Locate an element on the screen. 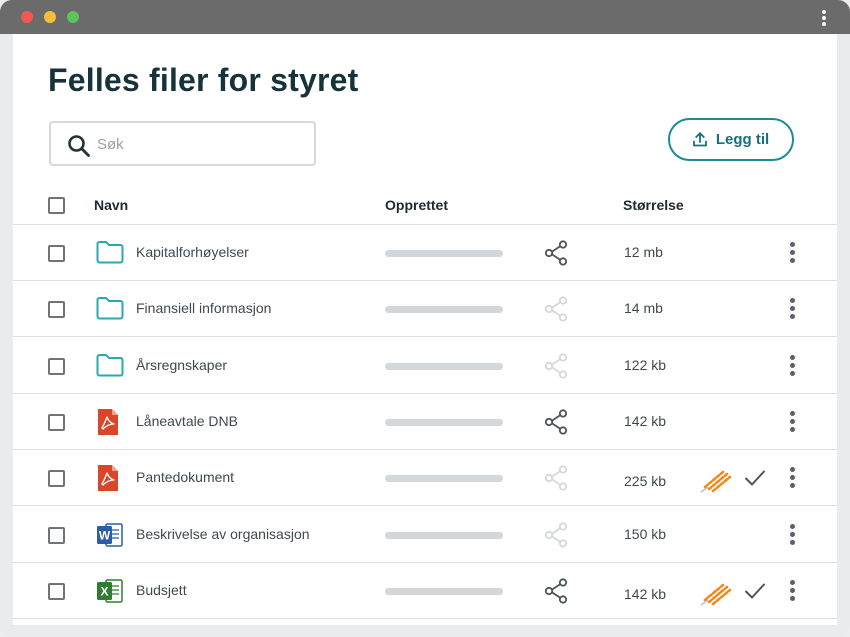 The height and width of the screenshot is (637, 850). file-row: Finansiell informasjon 14 mb is located at coordinates (425, 309).